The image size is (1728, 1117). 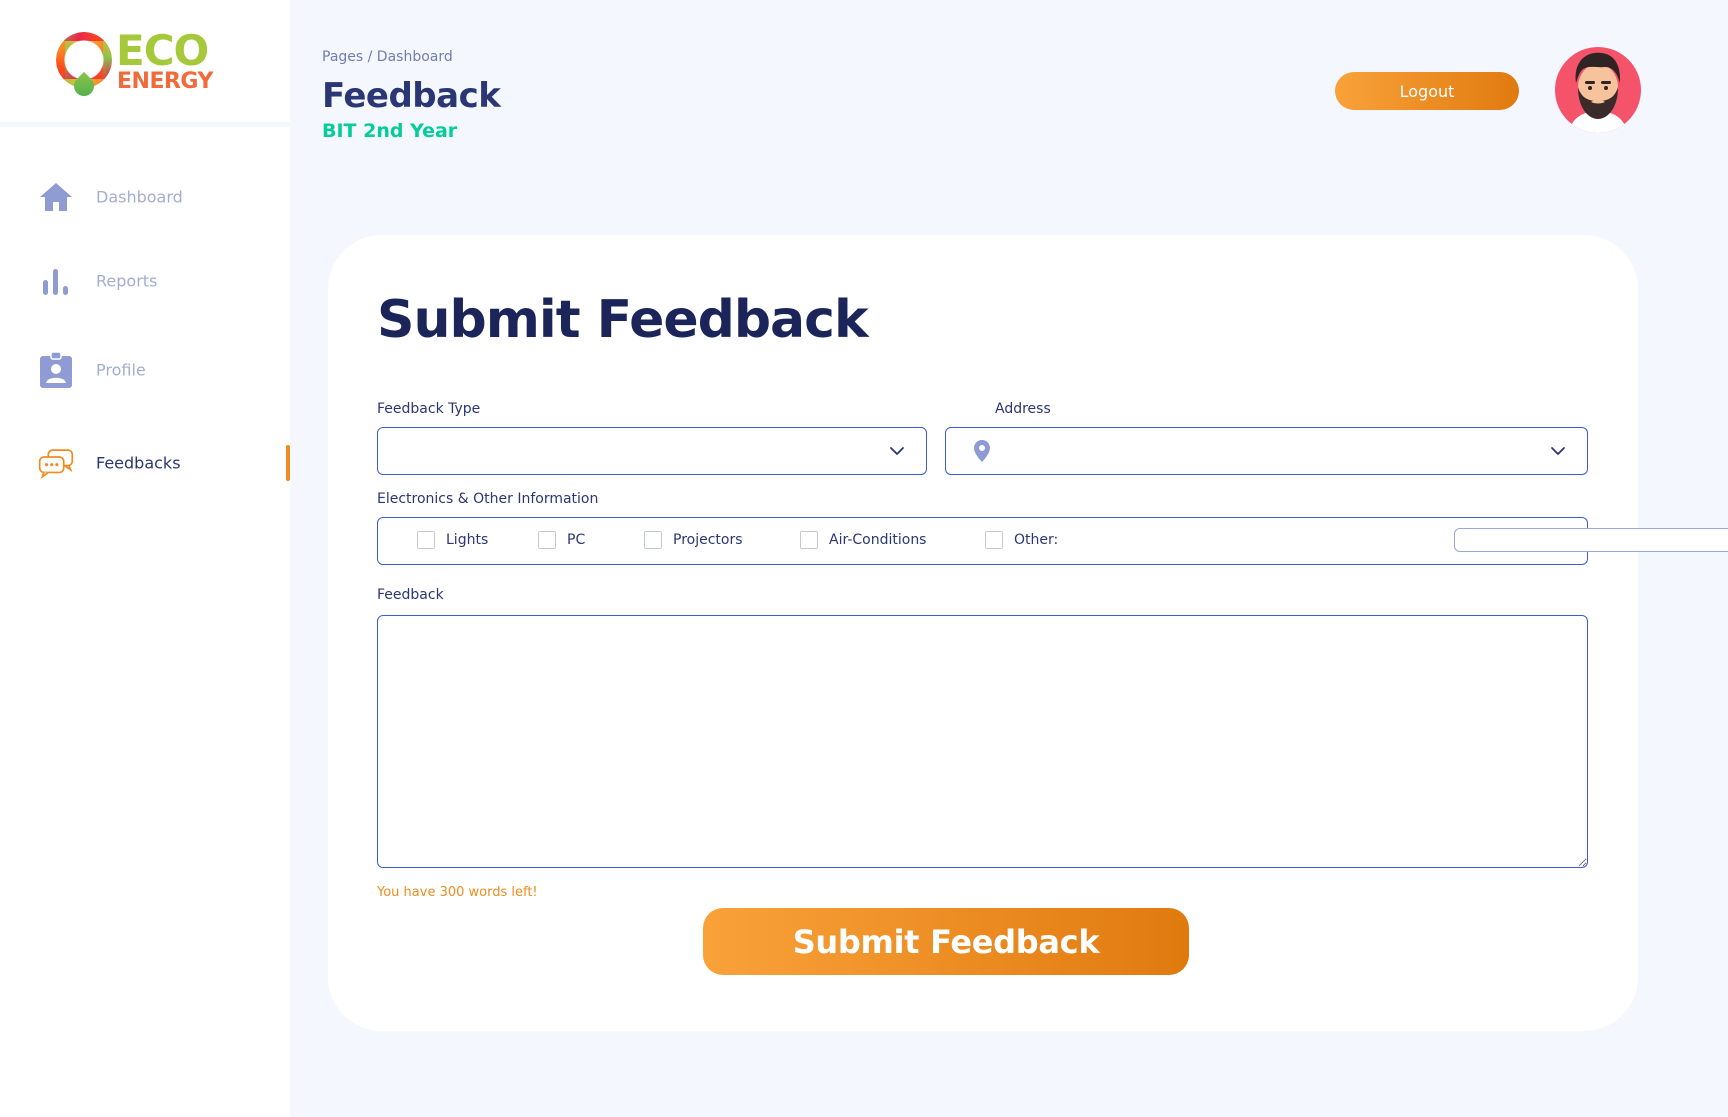 I want to click on page-subtitle: BIT 2nd Year, so click(x=390, y=131).